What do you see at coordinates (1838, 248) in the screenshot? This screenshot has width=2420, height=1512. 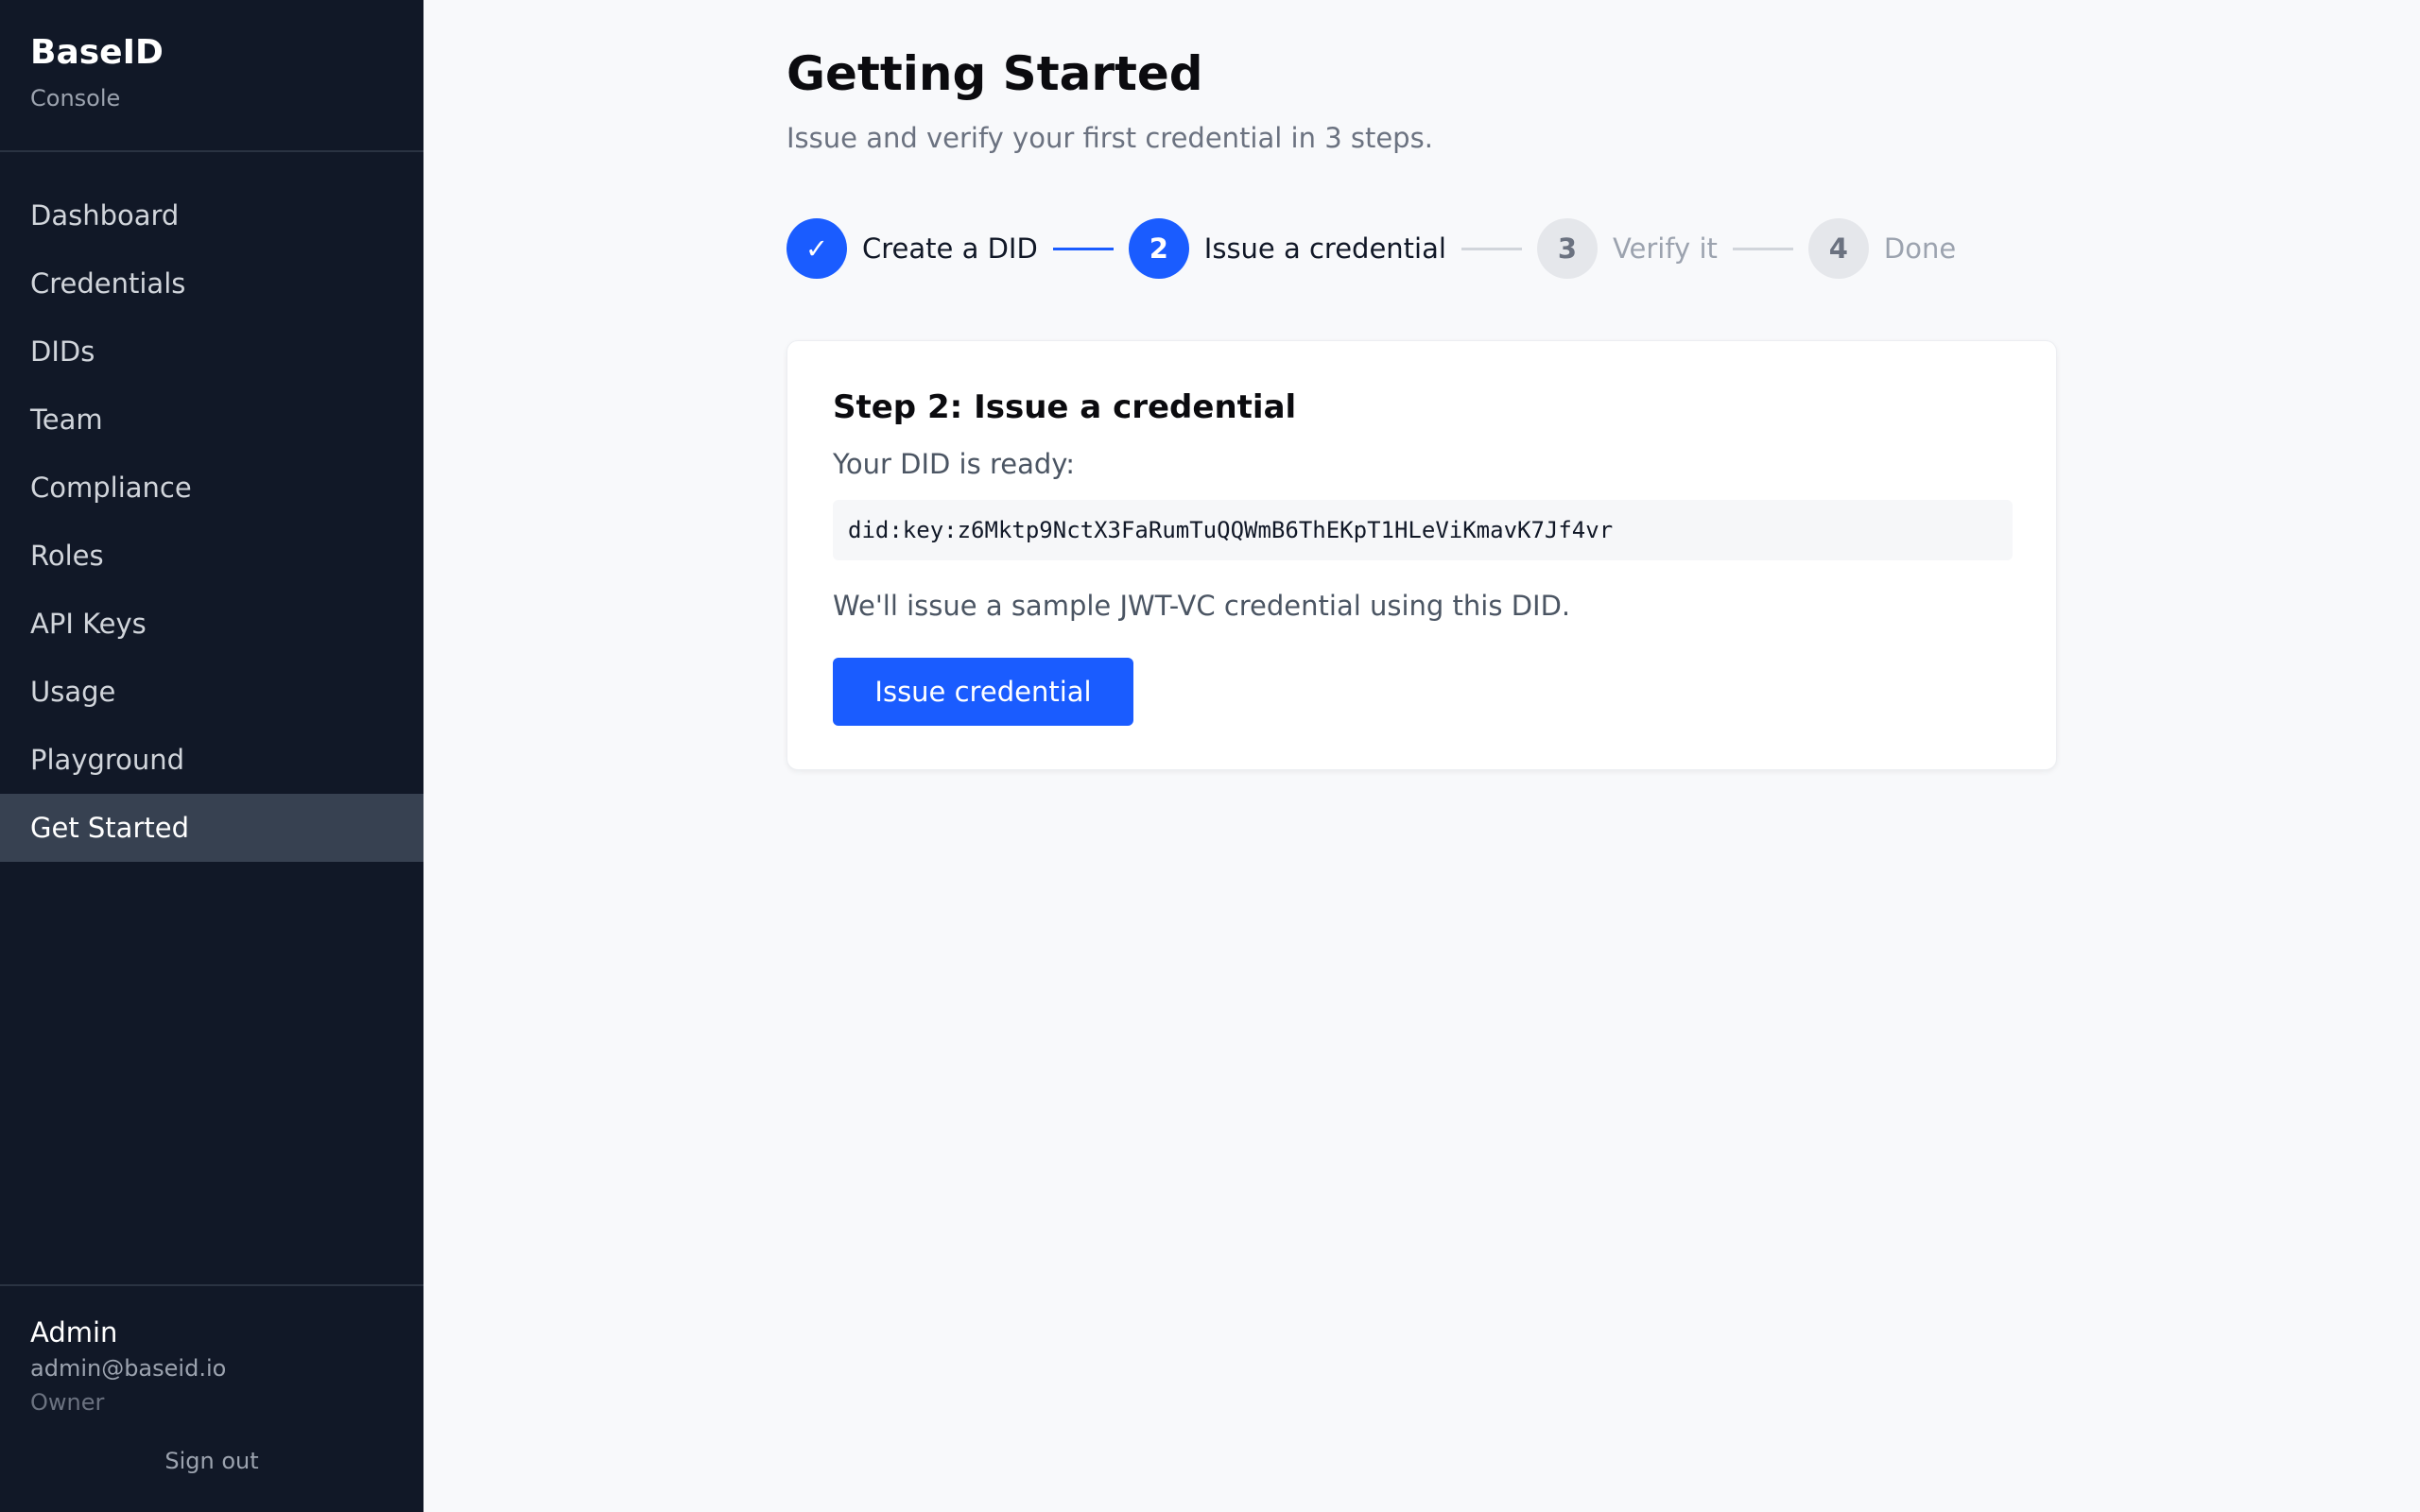 I see `step-4-marker: 4` at bounding box center [1838, 248].